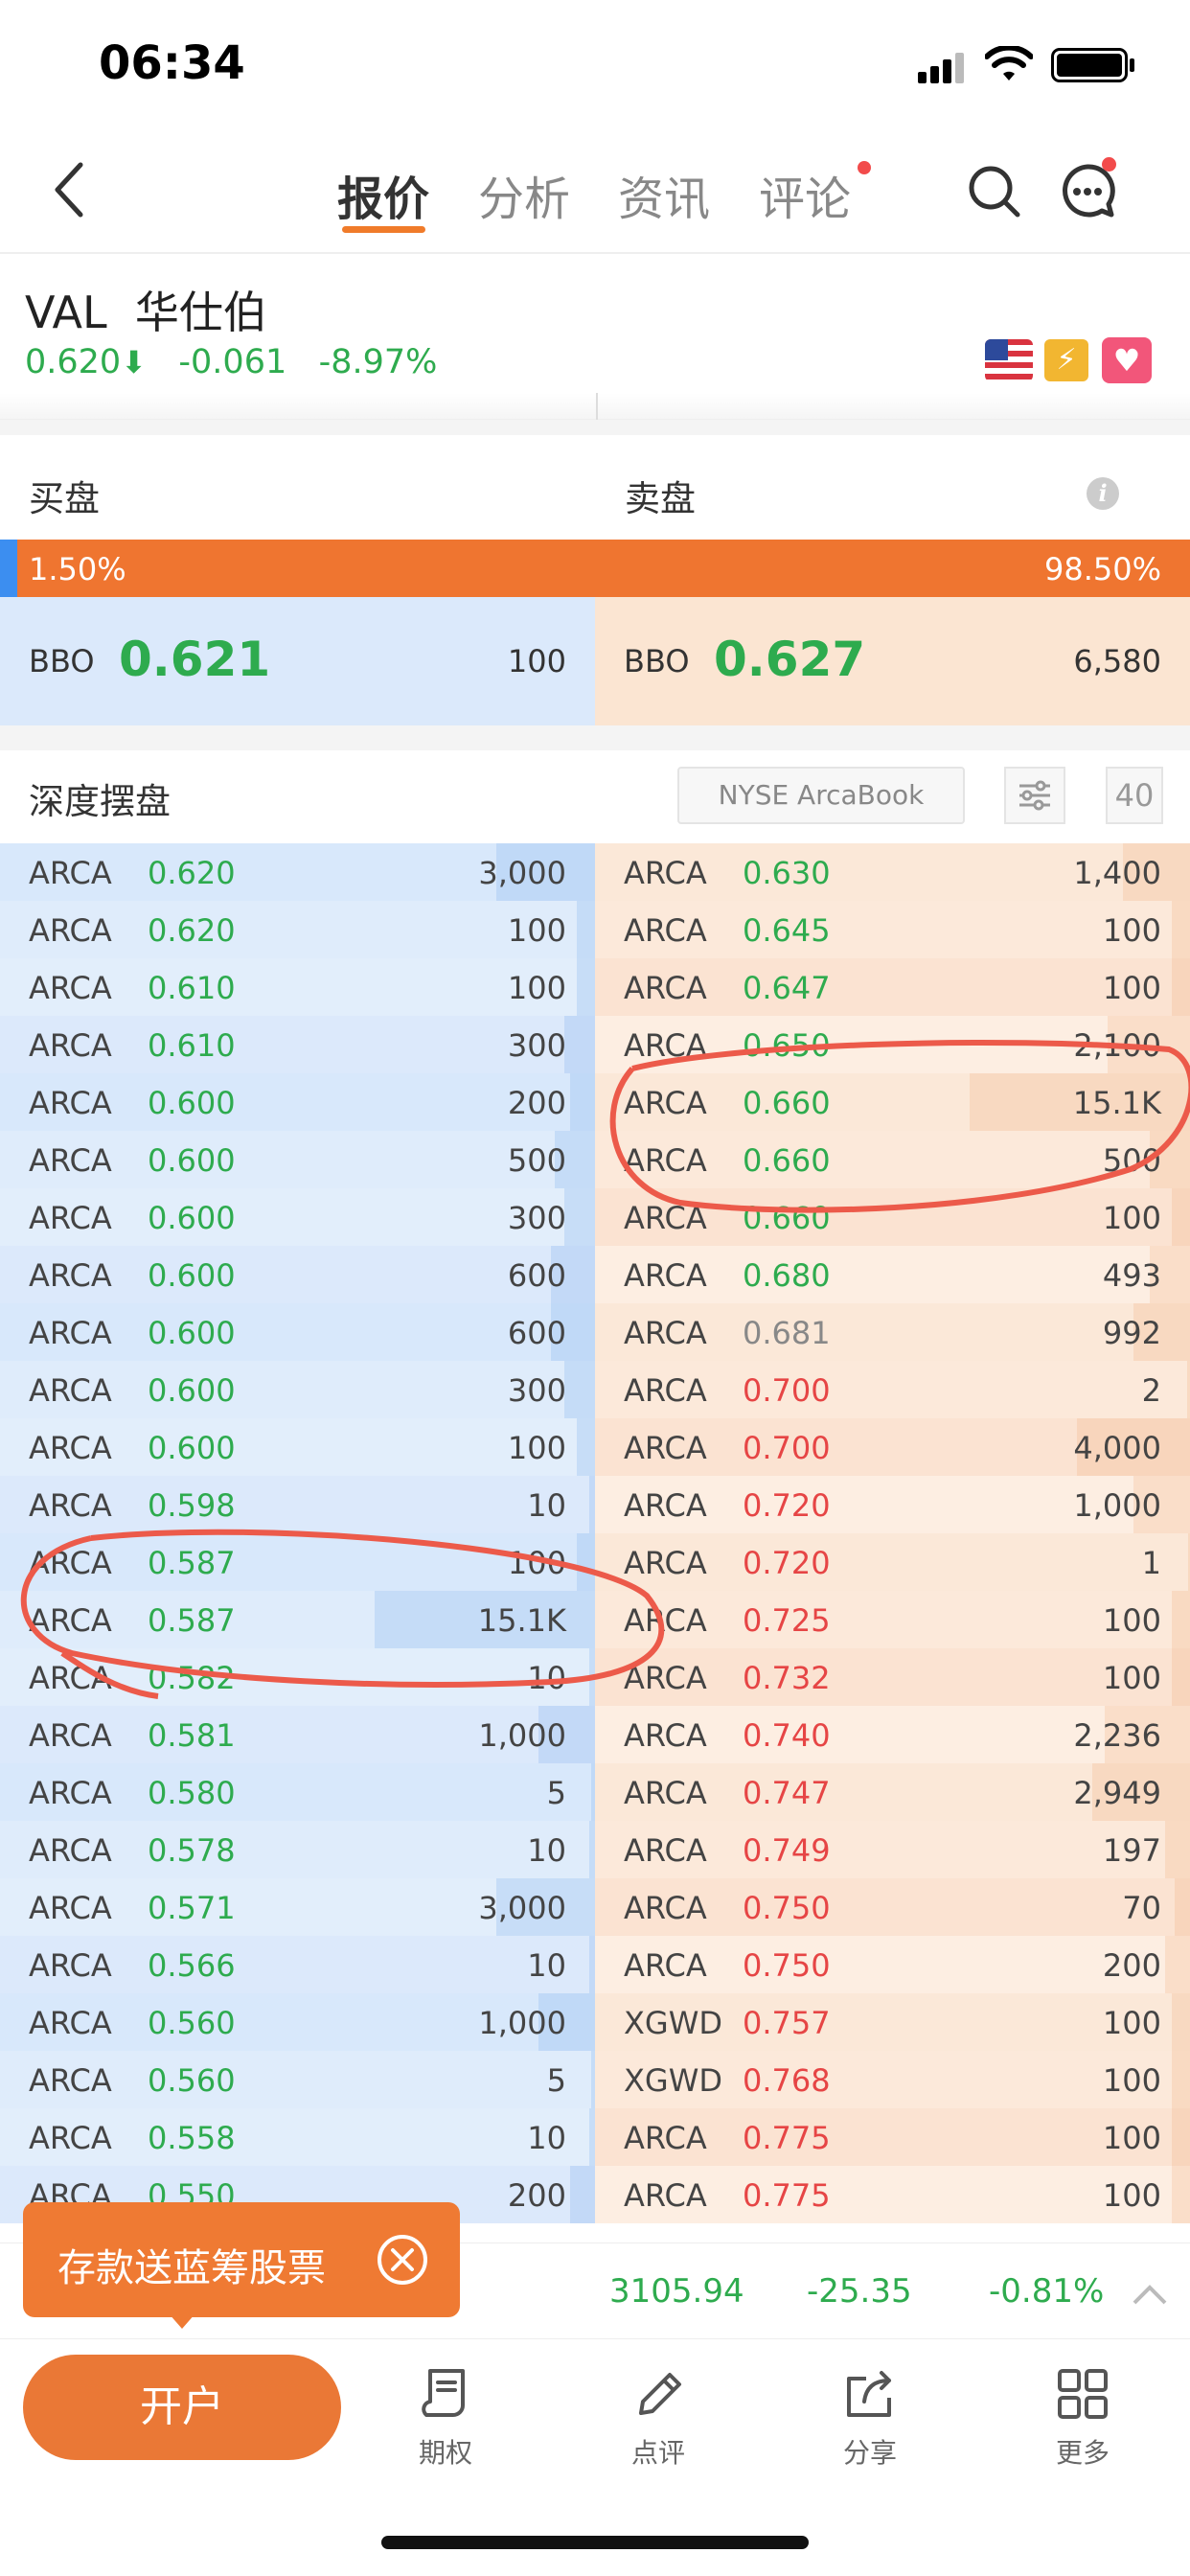  Describe the element at coordinates (342, 1614) in the screenshot. I see `annotation-circle-bid` at that location.